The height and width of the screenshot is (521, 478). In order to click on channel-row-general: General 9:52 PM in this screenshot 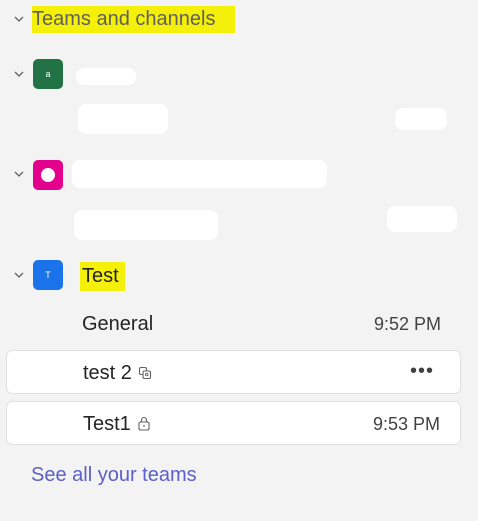, I will do `click(233, 324)`.